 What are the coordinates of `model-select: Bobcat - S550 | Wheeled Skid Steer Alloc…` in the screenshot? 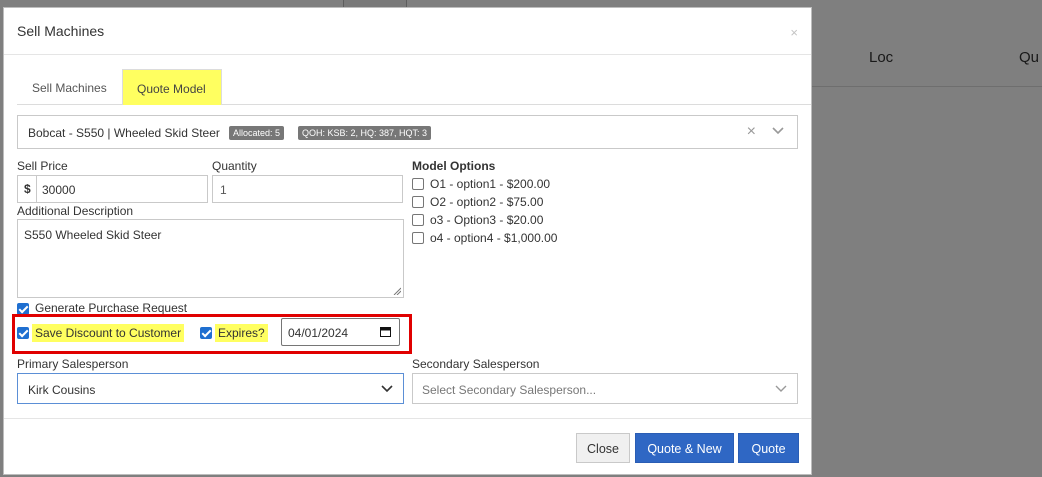 It's located at (407, 132).